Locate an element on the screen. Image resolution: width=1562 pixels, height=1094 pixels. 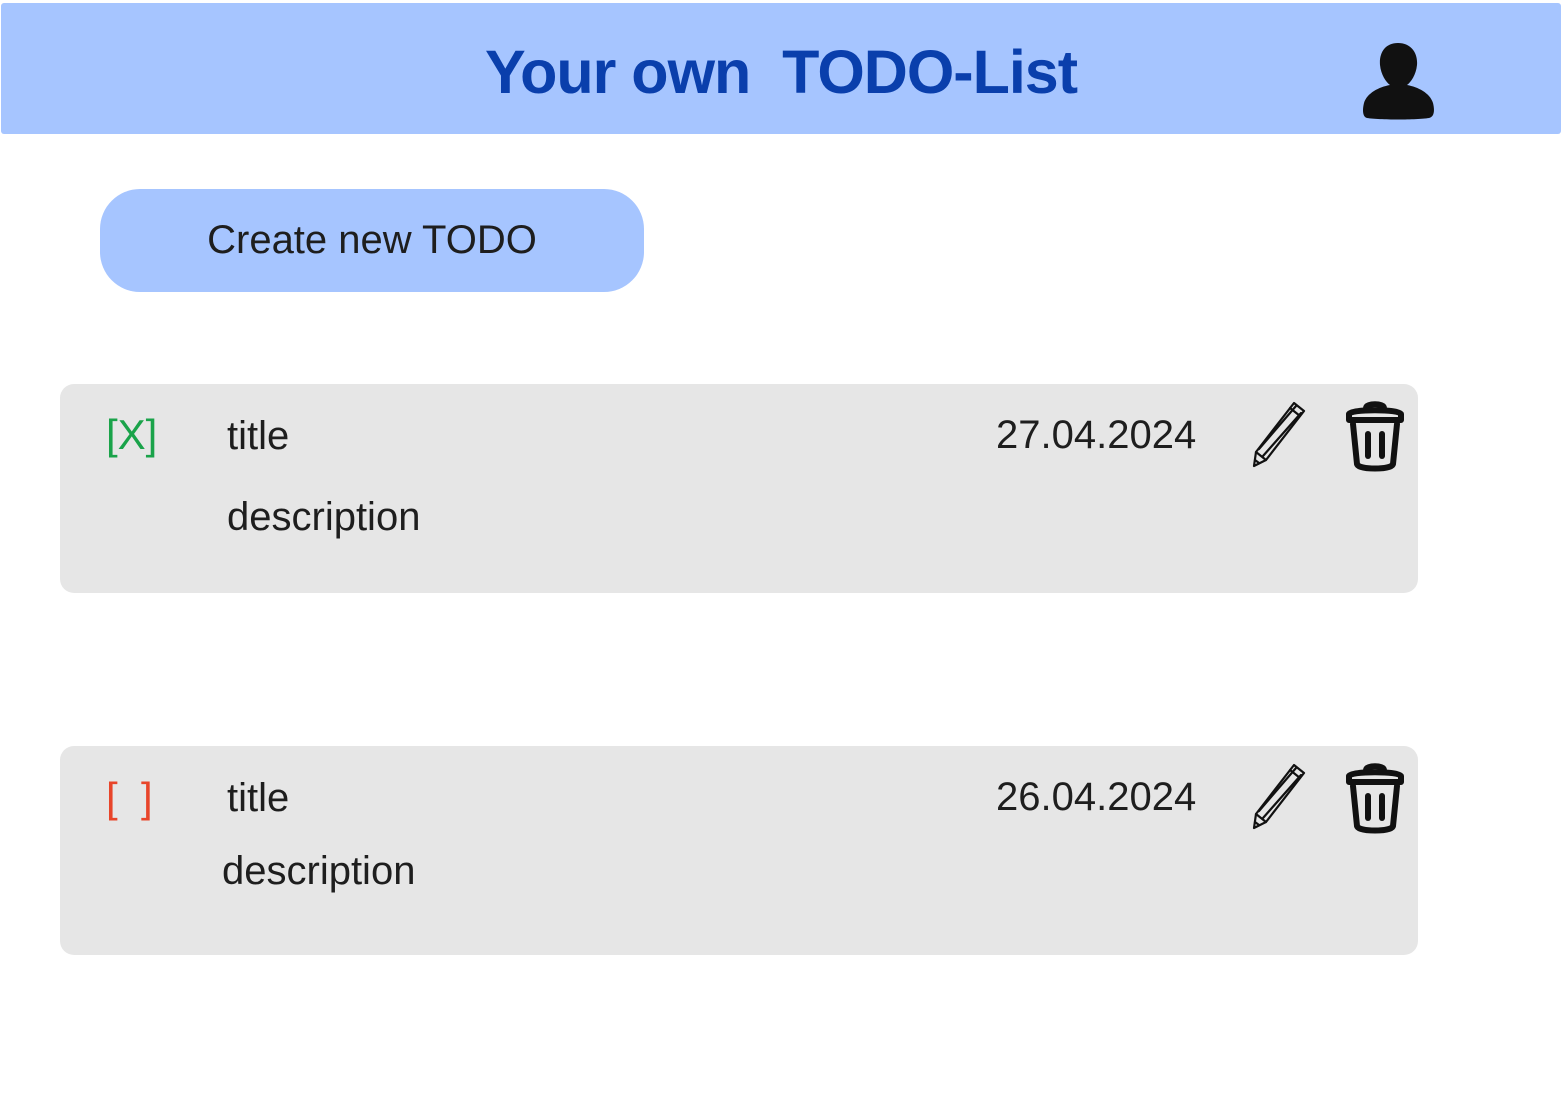
todo-checkbox: [X] is located at coordinates (131, 435).